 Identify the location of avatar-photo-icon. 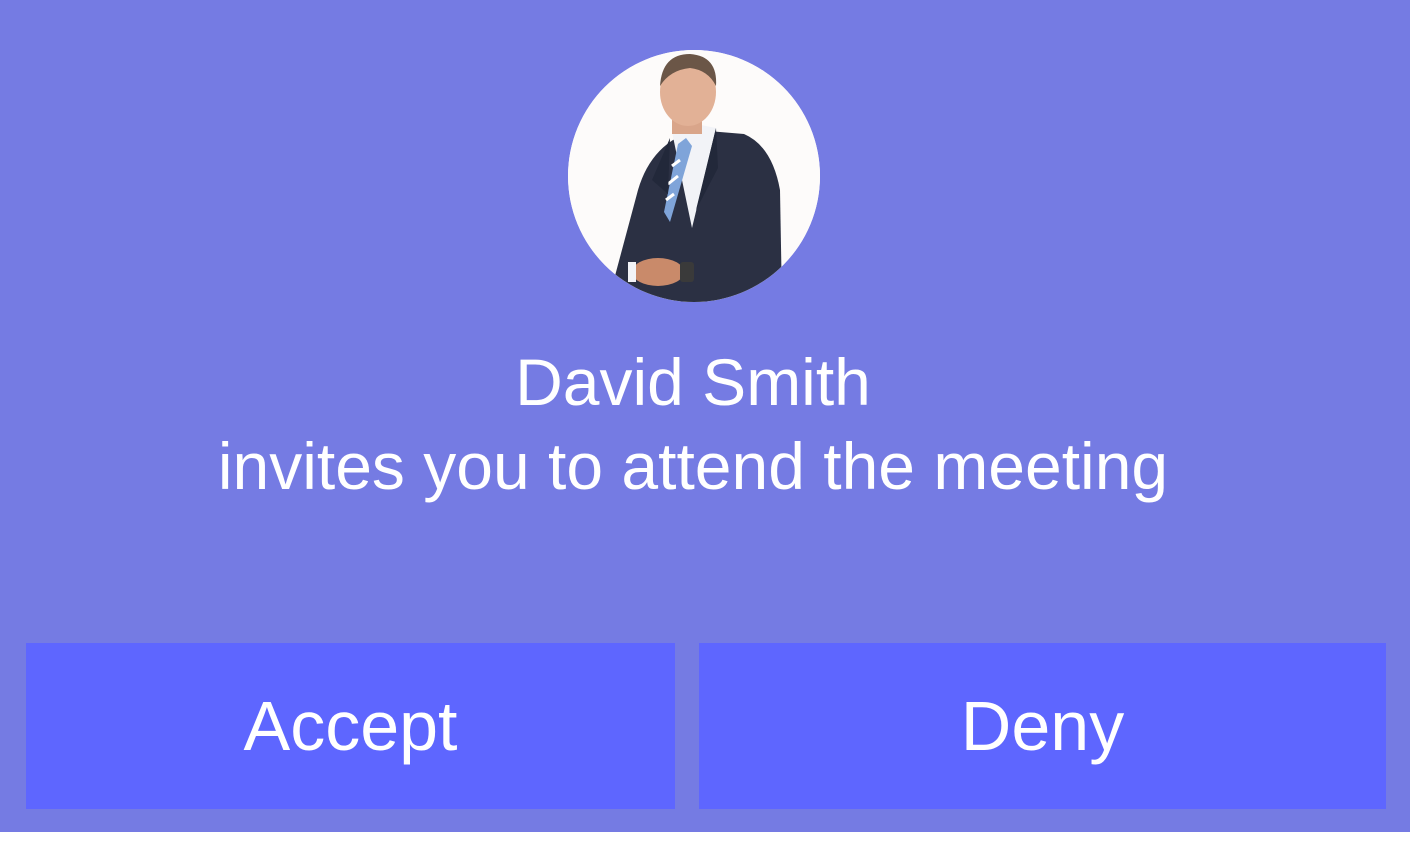
(694, 176).